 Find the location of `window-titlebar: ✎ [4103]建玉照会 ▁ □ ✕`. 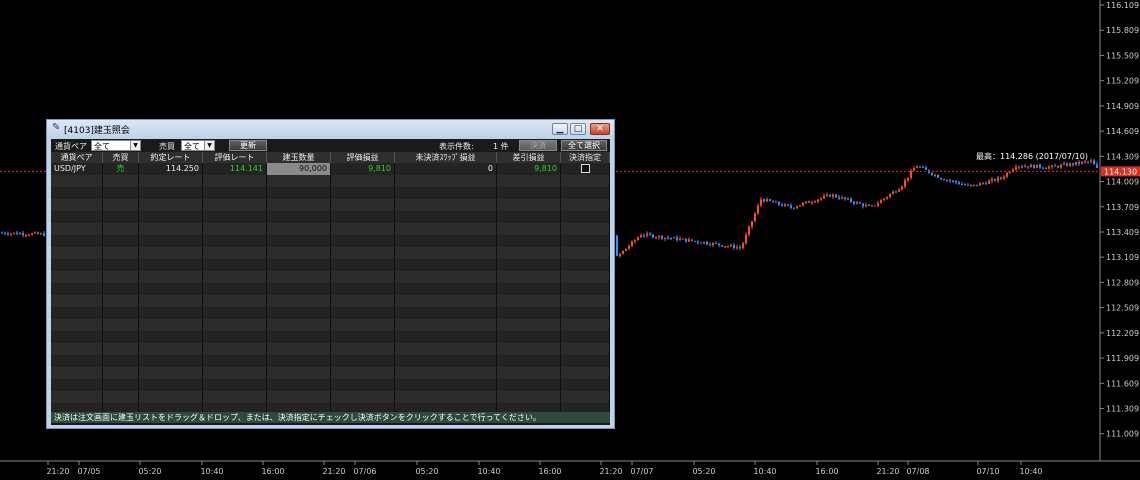

window-titlebar: ✎ [4103]建玉照会 ▁ □ ✕ is located at coordinates (330, 129).